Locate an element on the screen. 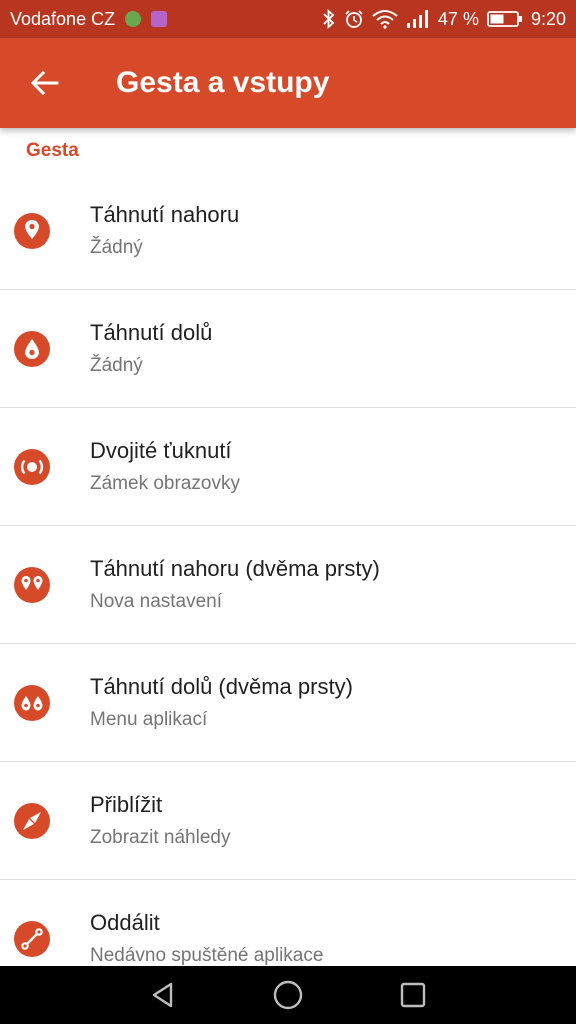  item-subtitle: Zobrazit náhledy is located at coordinates (160, 837).